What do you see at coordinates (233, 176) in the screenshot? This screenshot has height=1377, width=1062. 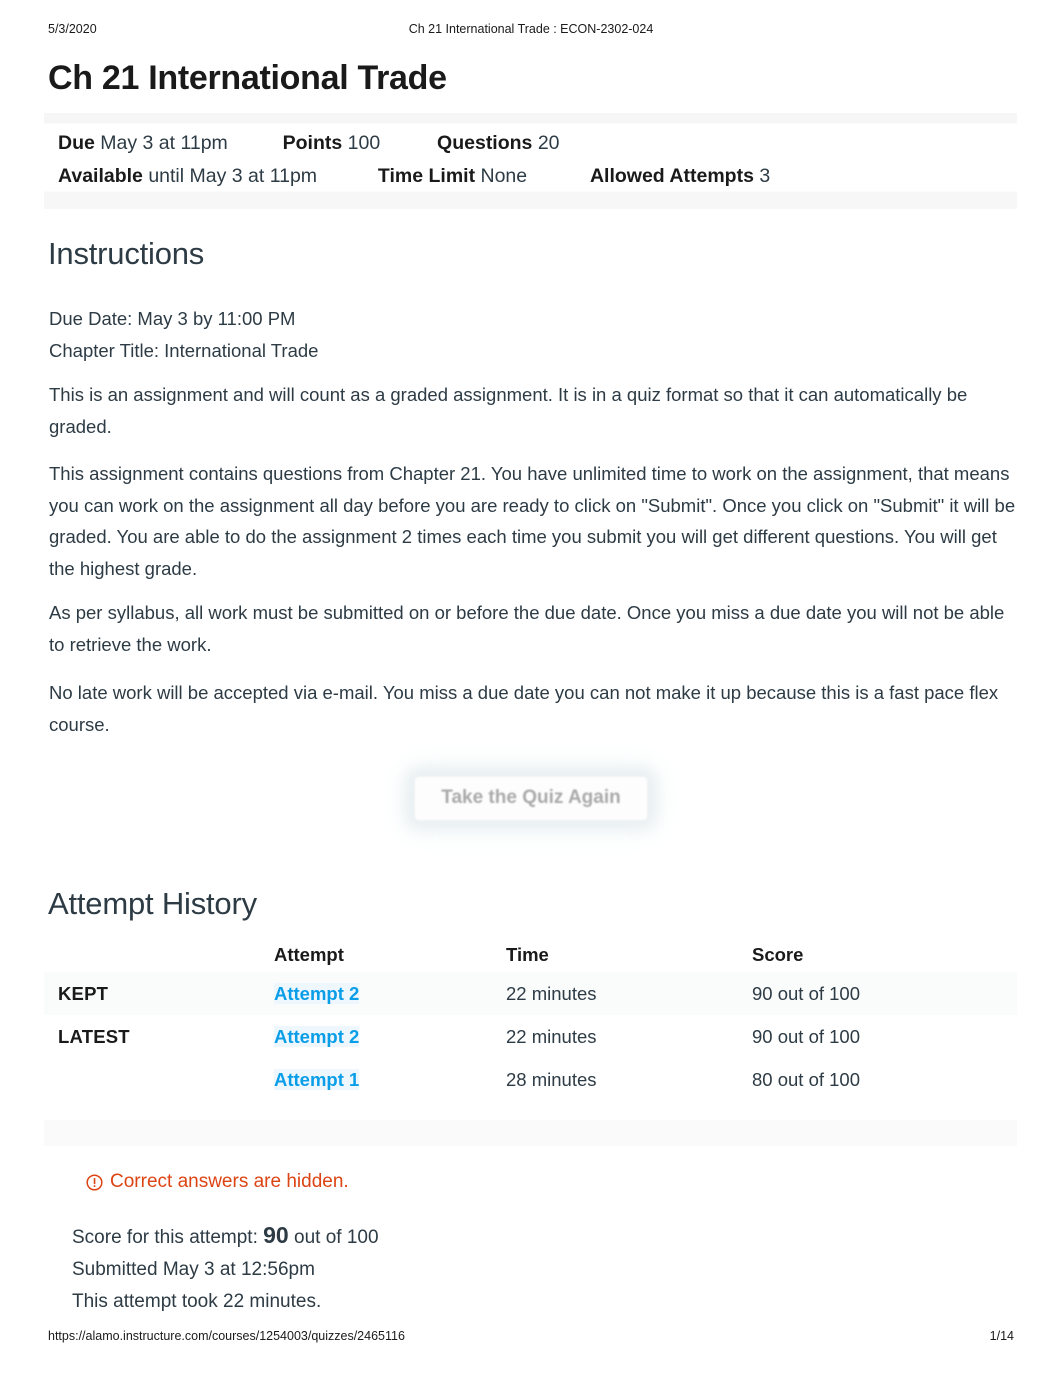 I see `available-value: until May 3 at 11pm` at bounding box center [233, 176].